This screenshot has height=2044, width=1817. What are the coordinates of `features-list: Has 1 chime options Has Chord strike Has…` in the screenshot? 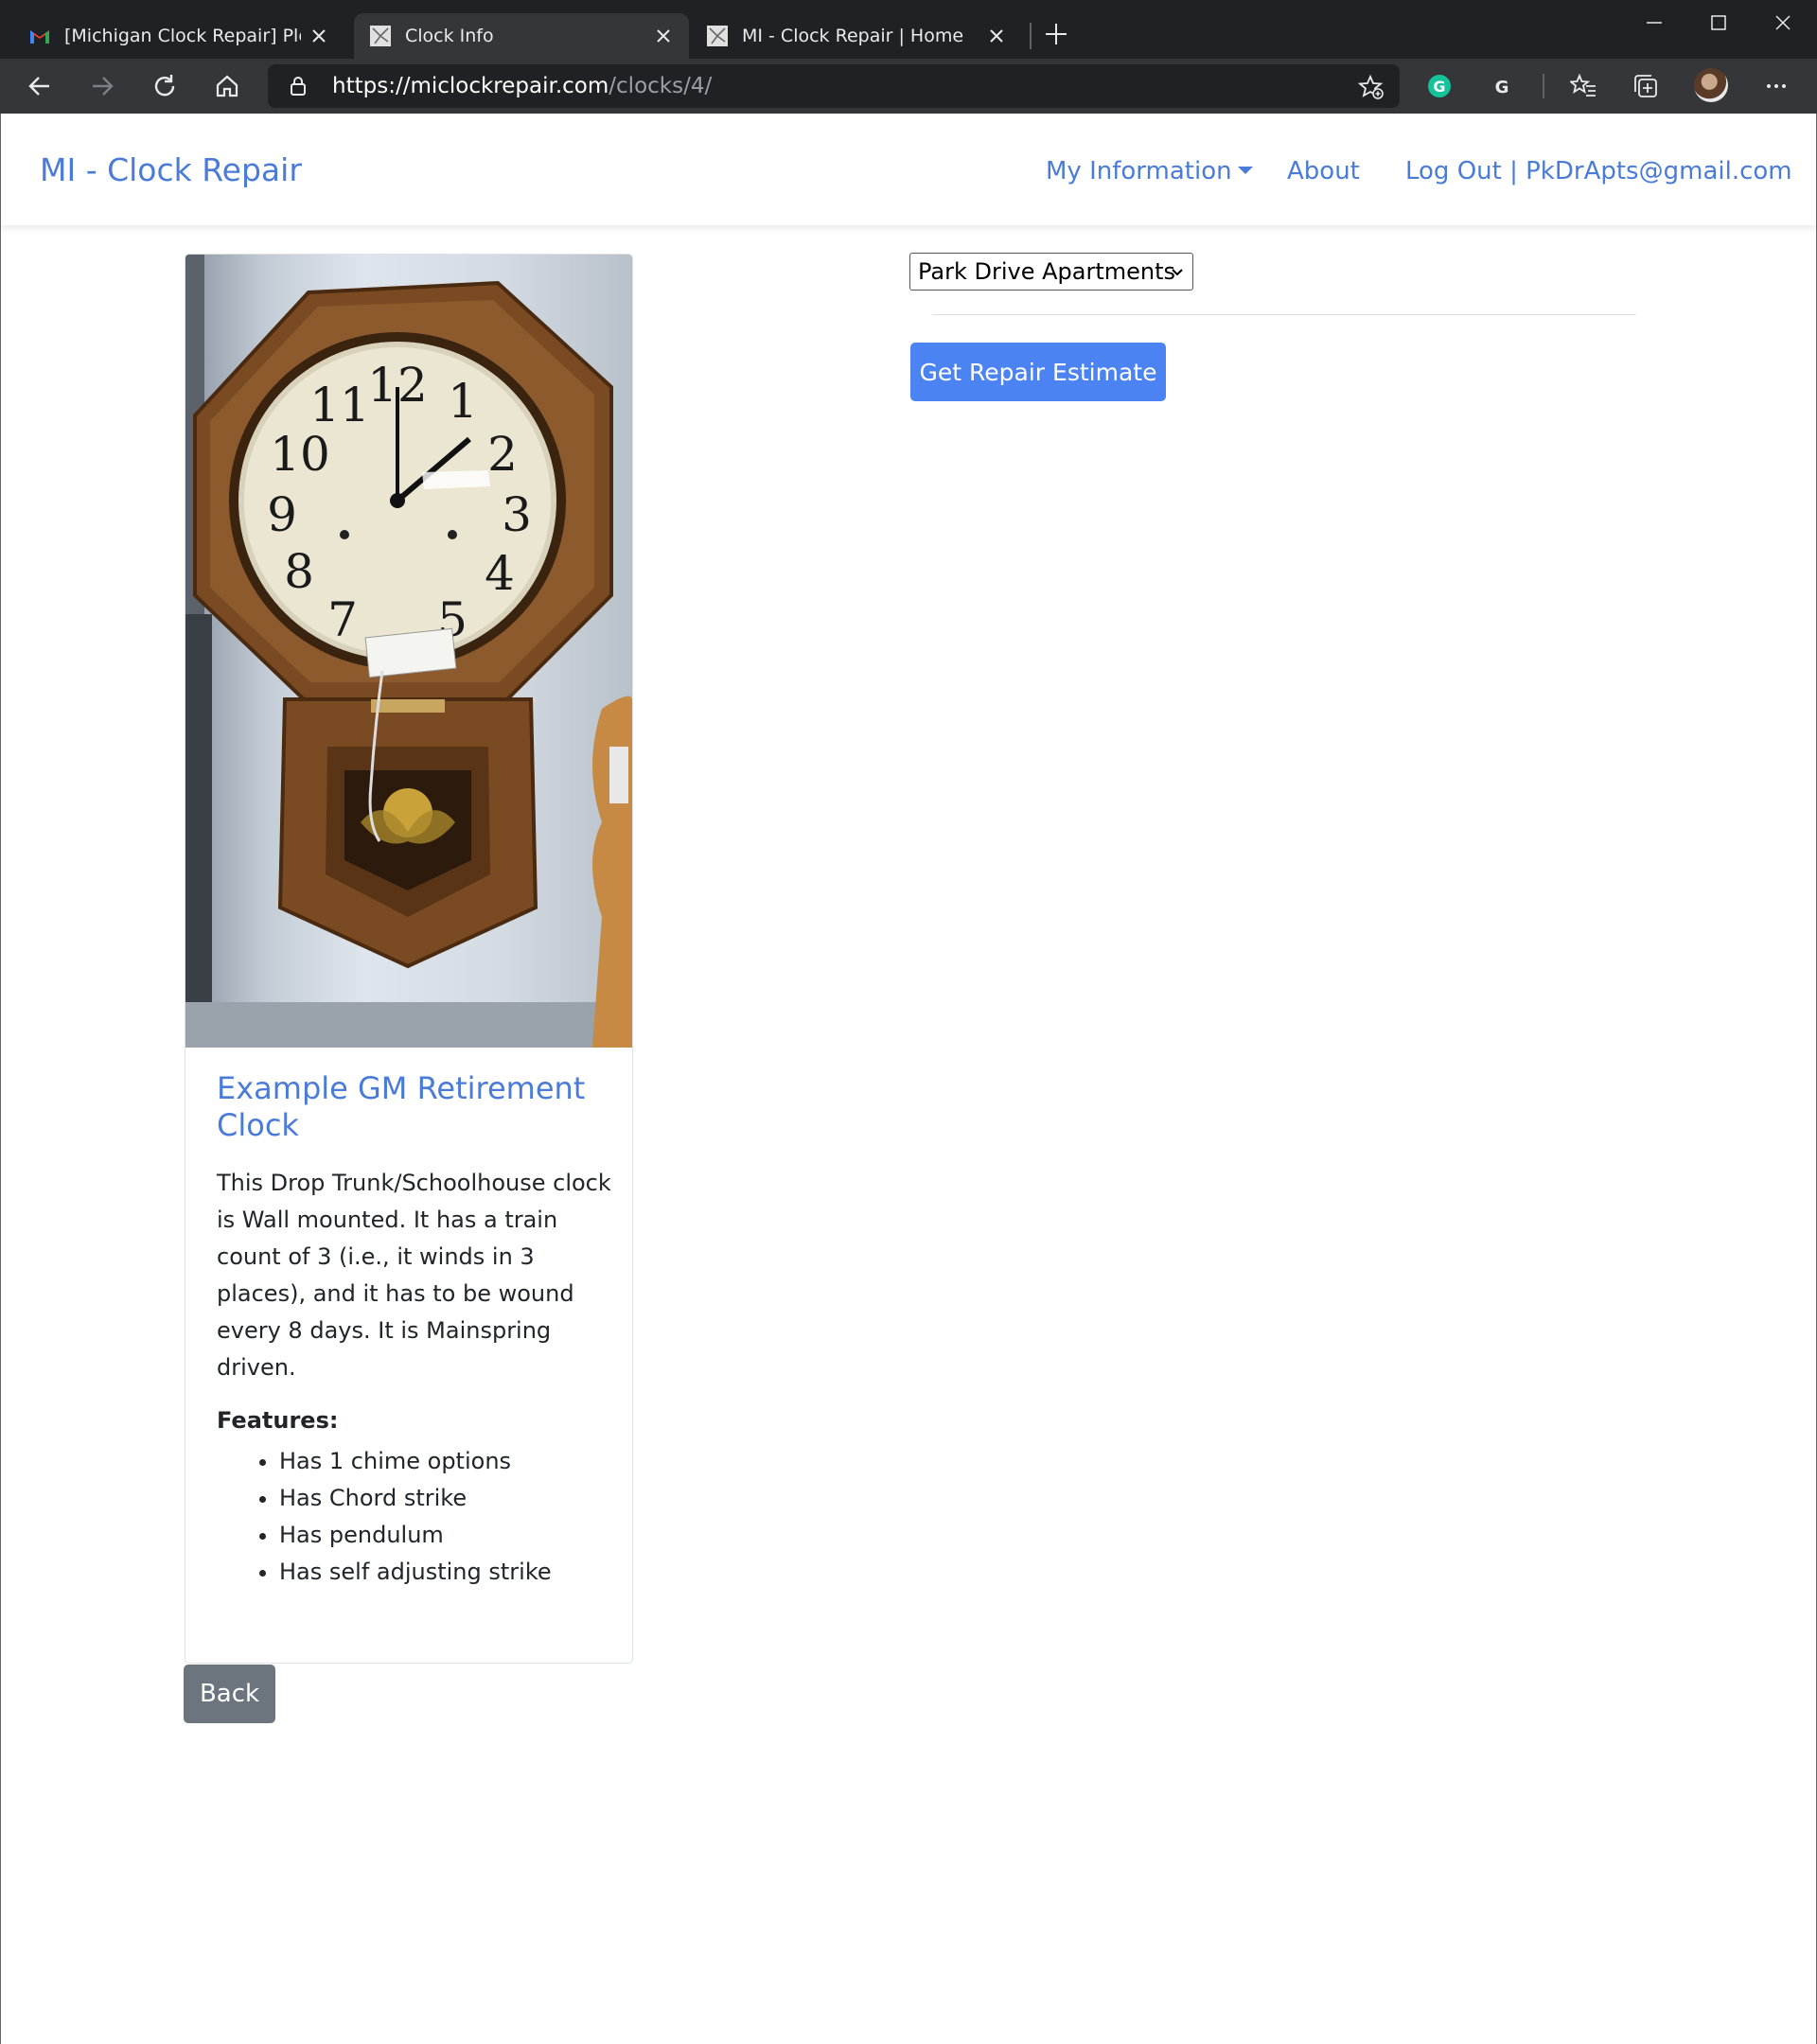 It's located at (415, 1517).